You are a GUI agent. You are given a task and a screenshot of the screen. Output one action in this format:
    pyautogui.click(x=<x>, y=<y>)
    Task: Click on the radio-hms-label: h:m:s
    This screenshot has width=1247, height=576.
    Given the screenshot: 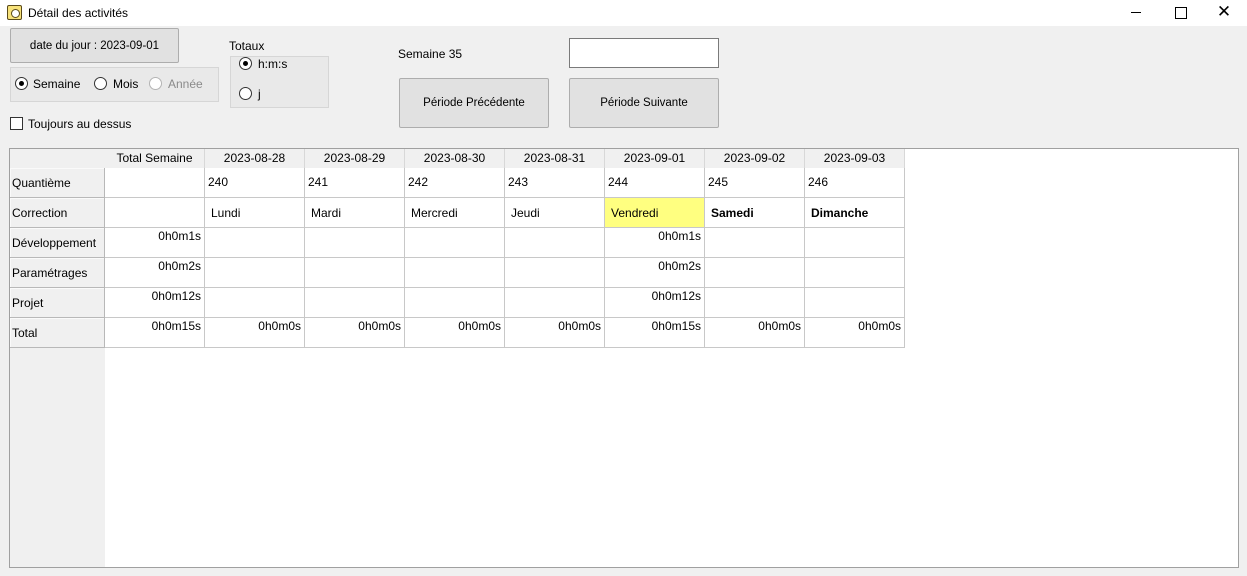 What is the action you would take?
    pyautogui.click(x=272, y=64)
    